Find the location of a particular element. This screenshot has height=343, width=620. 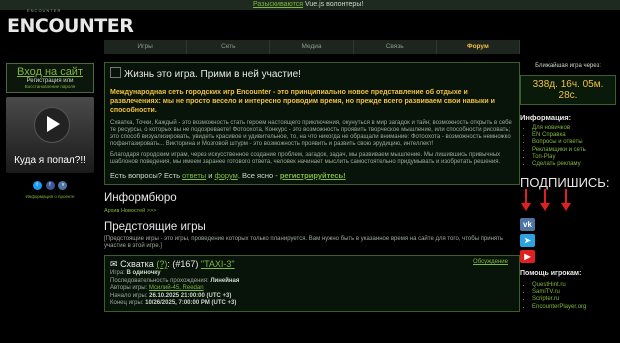

hero-title-row: Жизнь это игра. Прими в ней участие! is located at coordinates (312, 73).